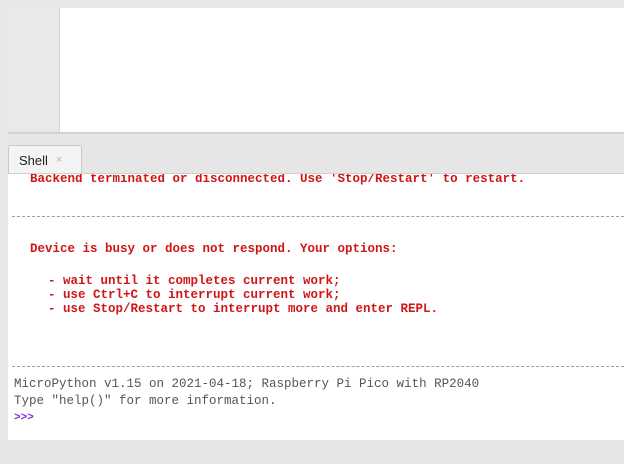  I want to click on shell-info-line: Type "help()" for more information., so click(145, 401).